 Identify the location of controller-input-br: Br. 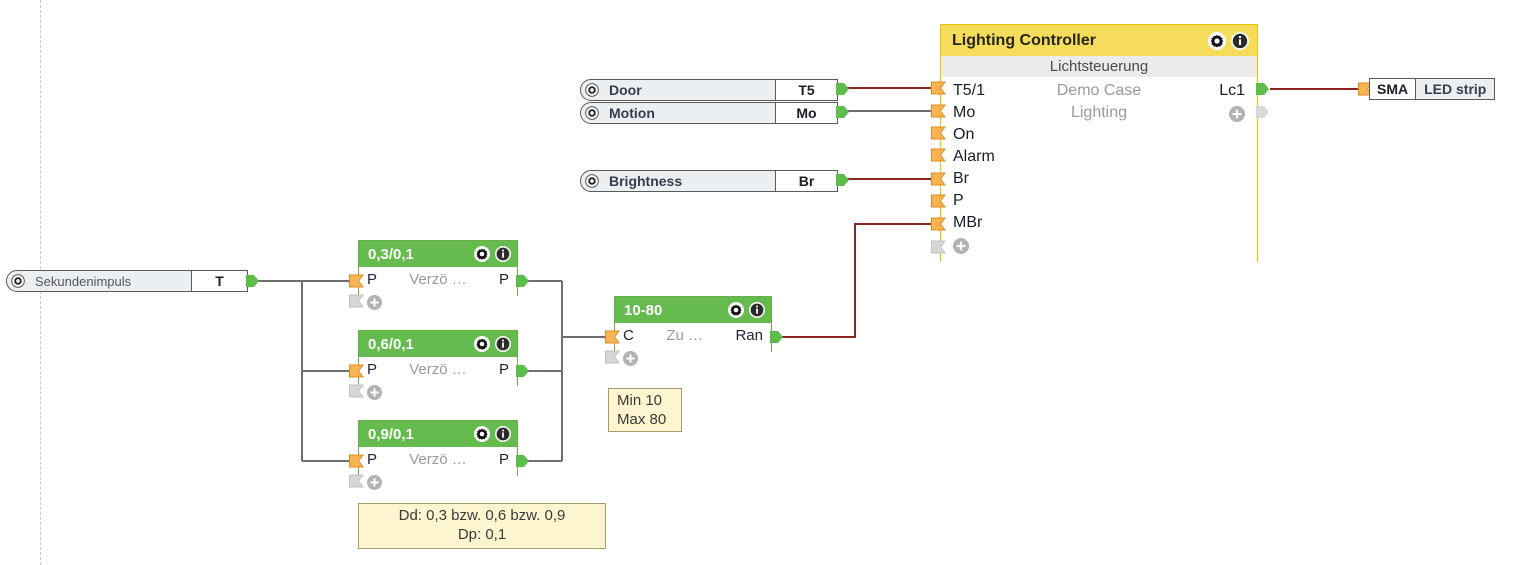
(961, 179).